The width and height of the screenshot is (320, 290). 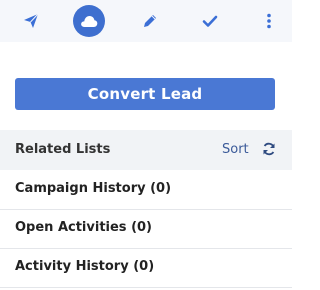 I want to click on cloud-button, so click(x=89, y=21).